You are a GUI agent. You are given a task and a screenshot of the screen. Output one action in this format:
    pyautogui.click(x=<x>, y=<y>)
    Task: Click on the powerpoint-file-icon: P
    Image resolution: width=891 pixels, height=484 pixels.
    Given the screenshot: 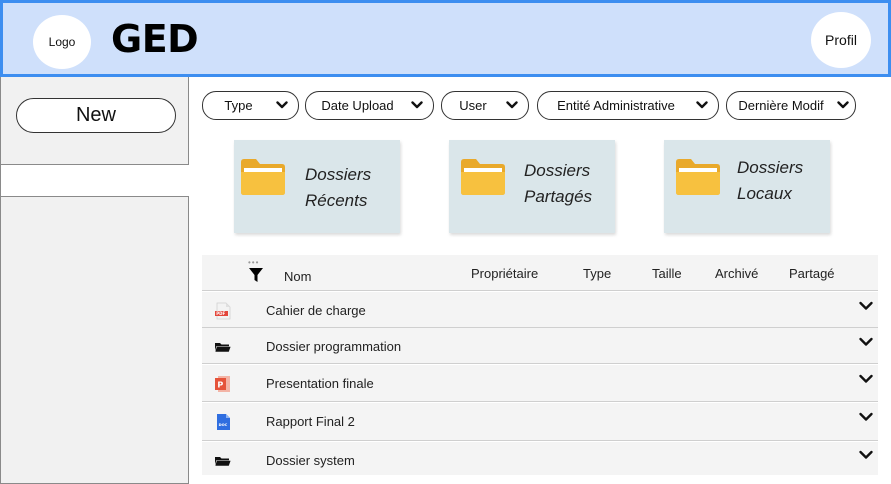 What is the action you would take?
    pyautogui.click(x=222, y=384)
    